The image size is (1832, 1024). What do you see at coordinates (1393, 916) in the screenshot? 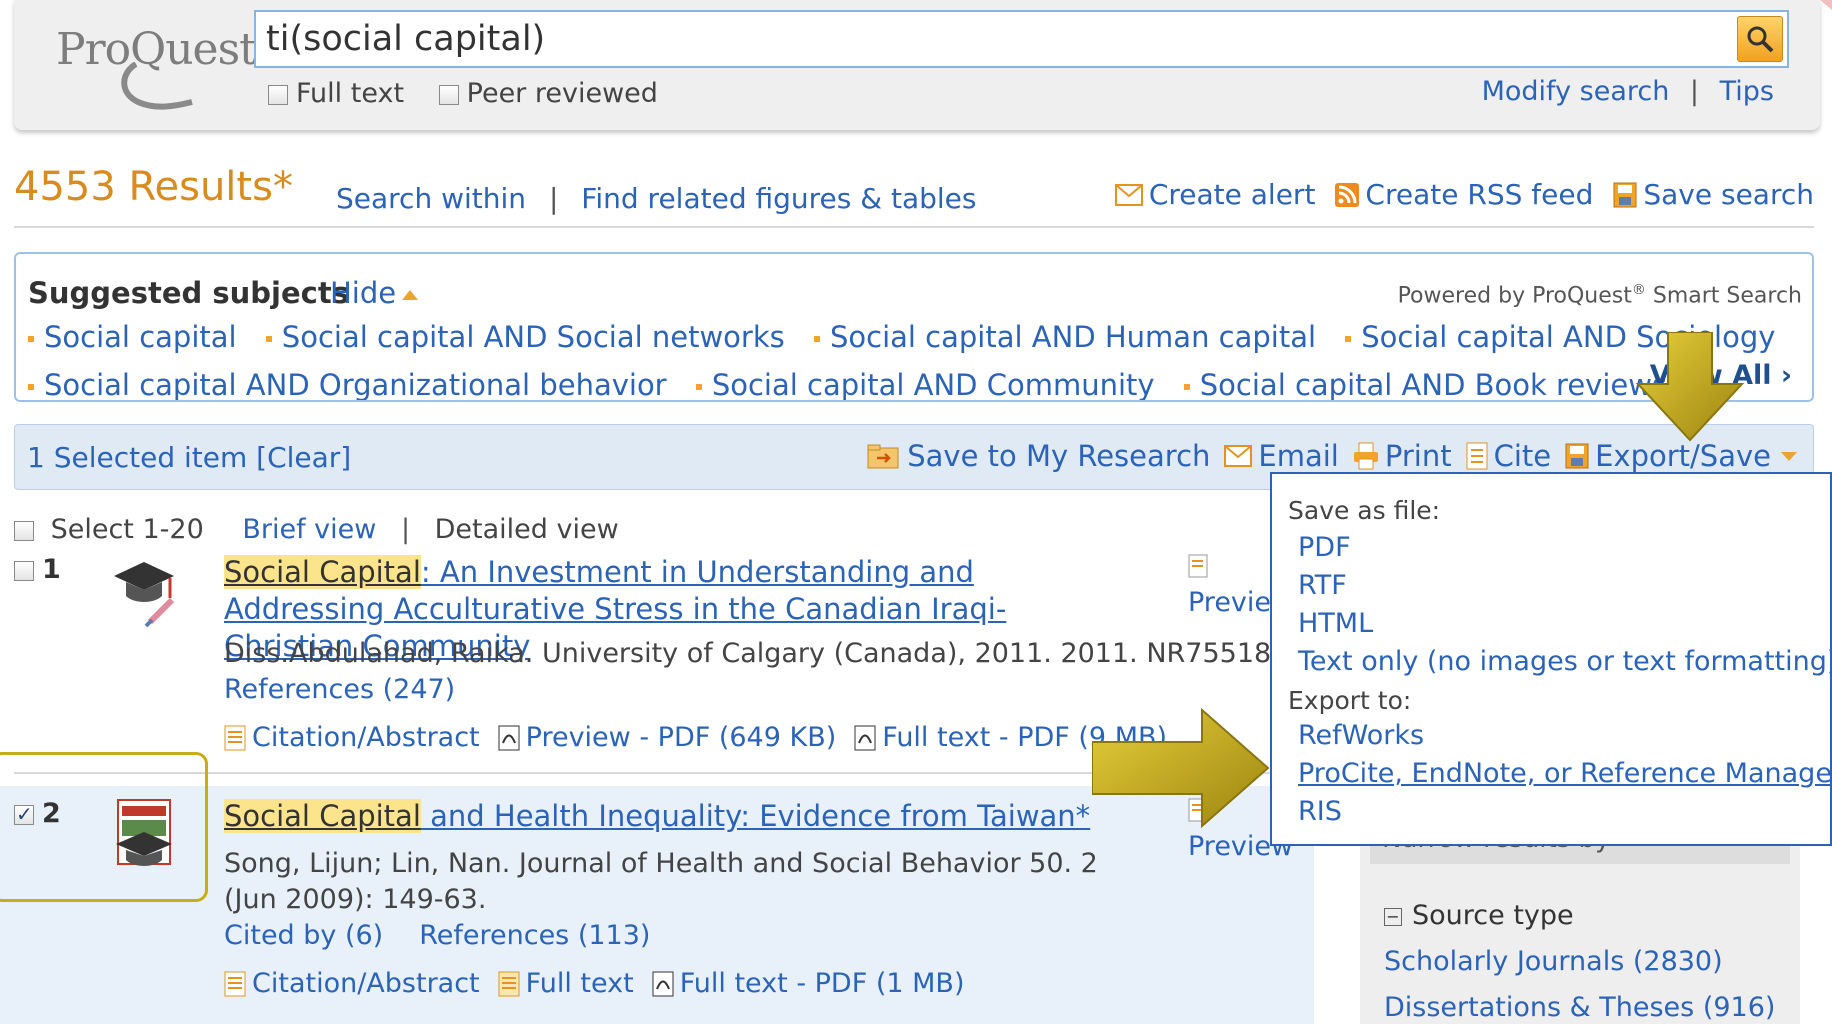
I see `collapse-toggle-icon: −` at bounding box center [1393, 916].